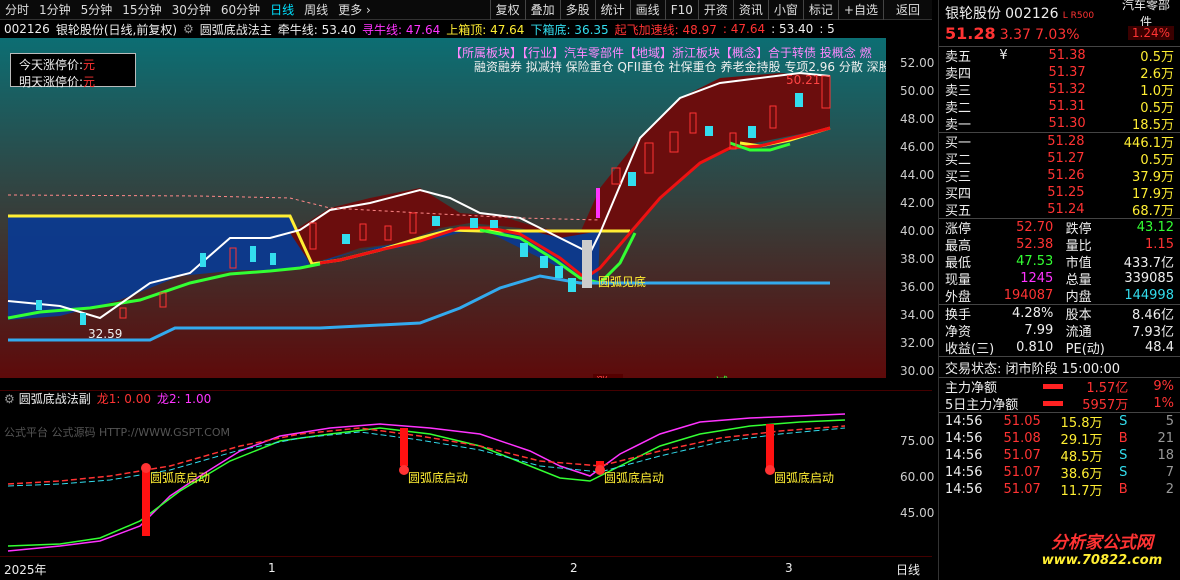 The height and width of the screenshot is (580, 1180). What do you see at coordinates (1067, 123) in the screenshot?
I see `ask-price: 51.30` at bounding box center [1067, 123].